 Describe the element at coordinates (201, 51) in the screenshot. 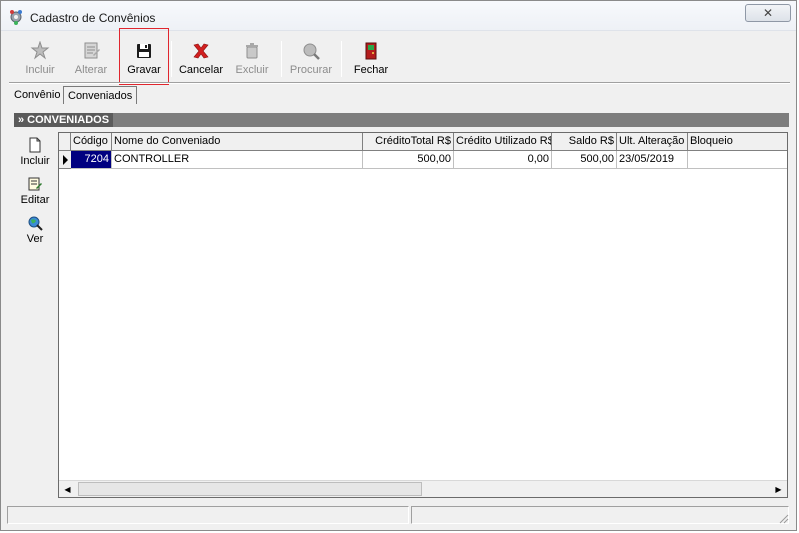

I see `red-x-icon` at that location.